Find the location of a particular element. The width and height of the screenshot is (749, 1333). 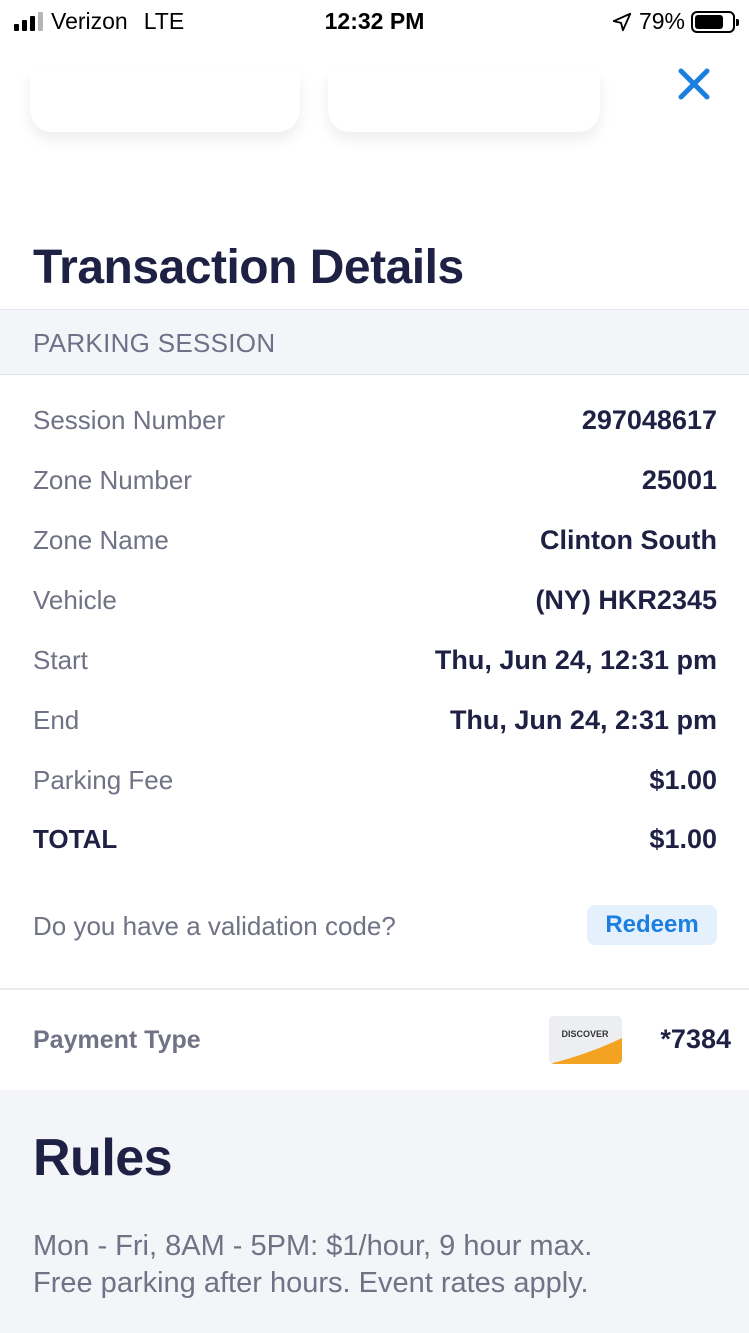

section-header-label: PARKING SESSION is located at coordinates (154, 343).